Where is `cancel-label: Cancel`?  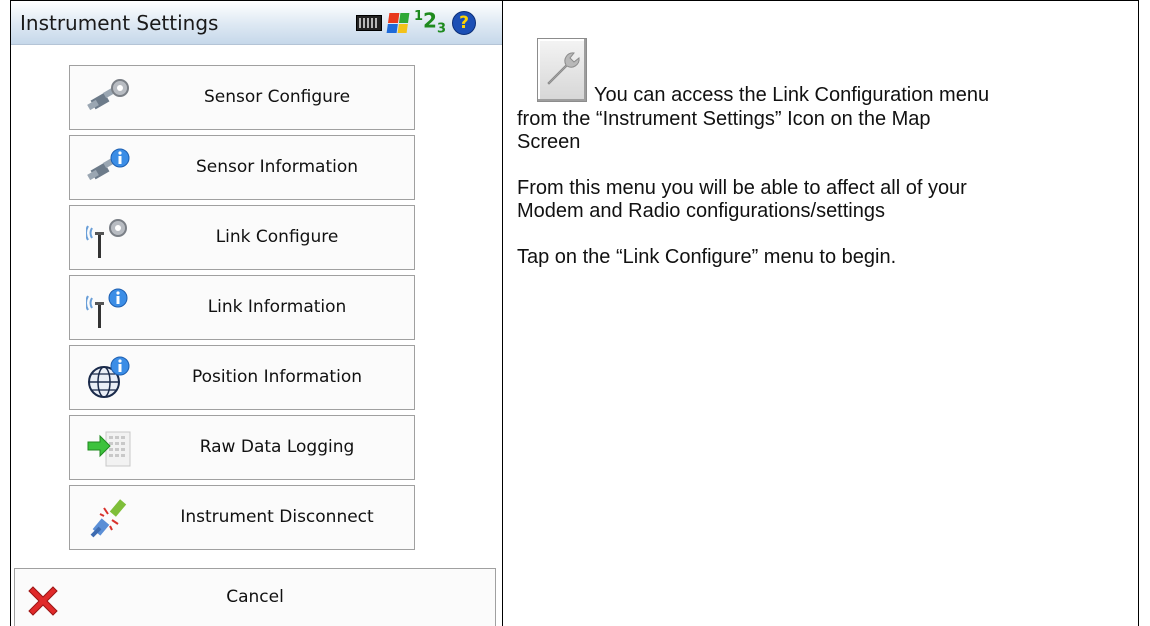 cancel-label: Cancel is located at coordinates (255, 597).